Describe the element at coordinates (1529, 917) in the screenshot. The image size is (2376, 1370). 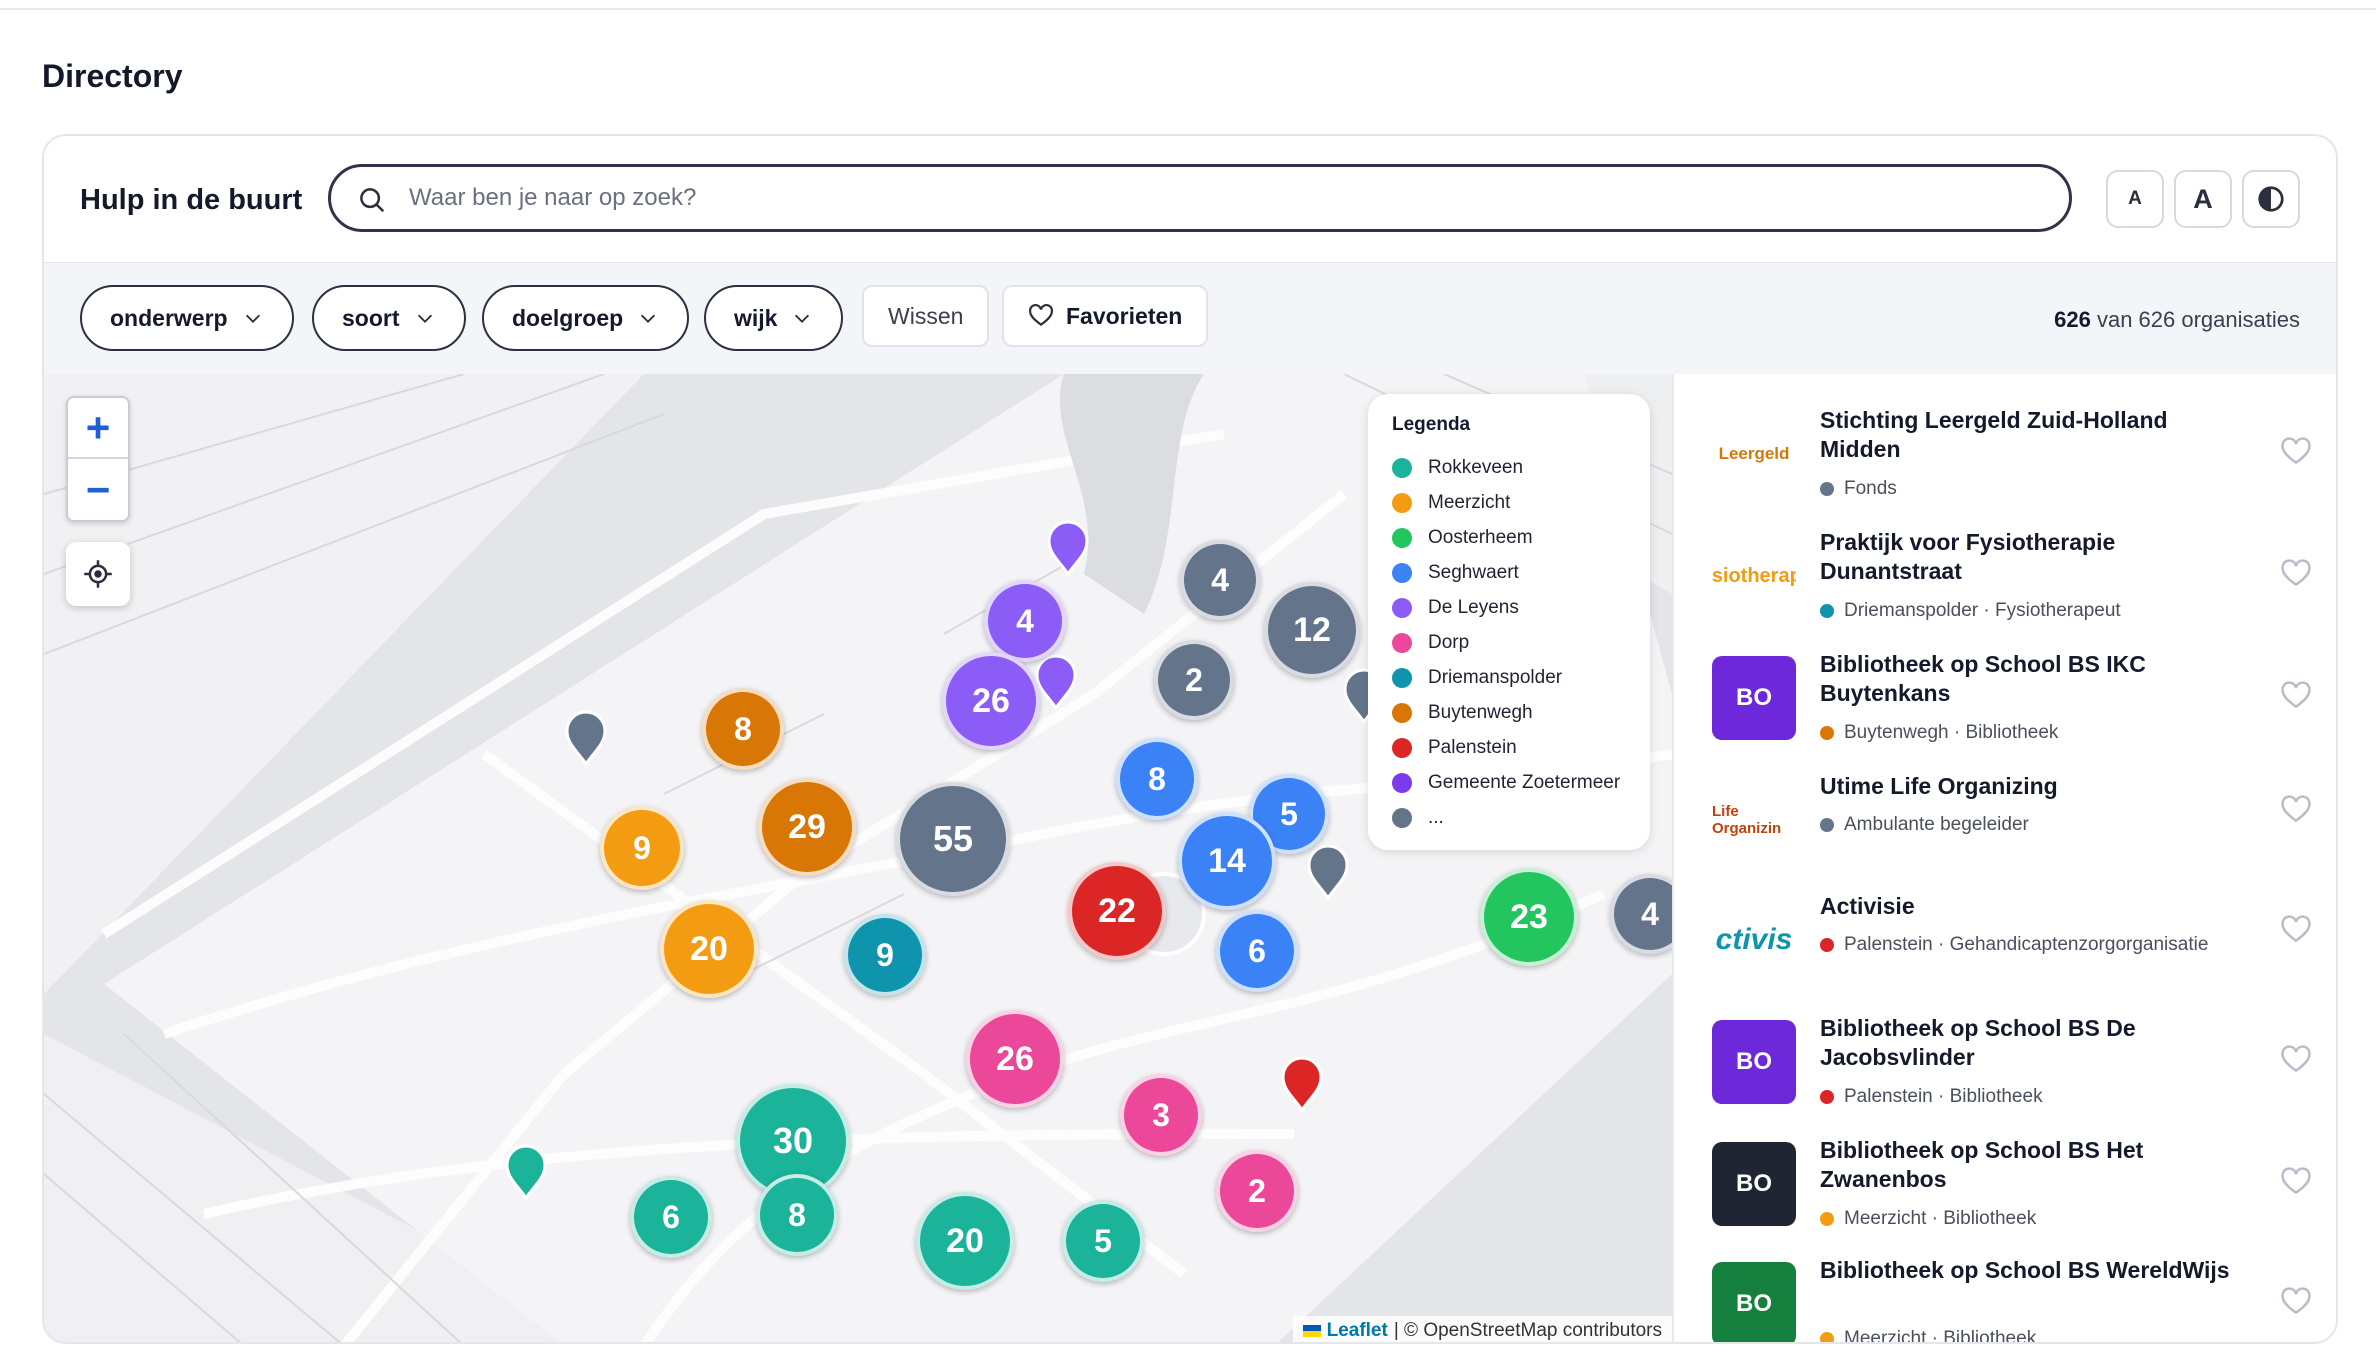
I see `map-cluster: 23` at that location.